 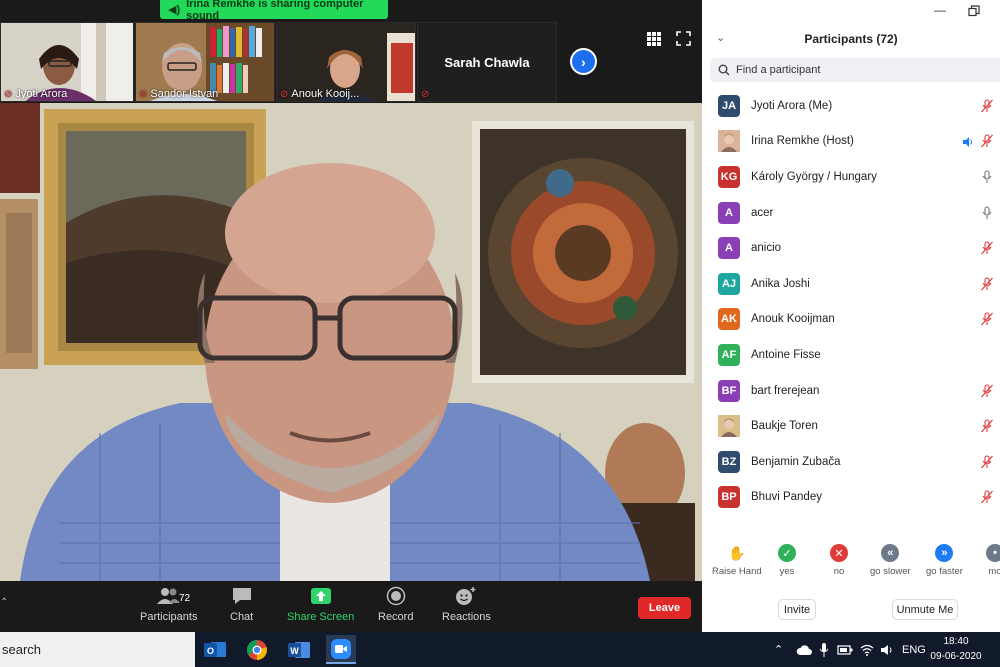 I want to click on avatar-initials: AJ, so click(x=729, y=283).